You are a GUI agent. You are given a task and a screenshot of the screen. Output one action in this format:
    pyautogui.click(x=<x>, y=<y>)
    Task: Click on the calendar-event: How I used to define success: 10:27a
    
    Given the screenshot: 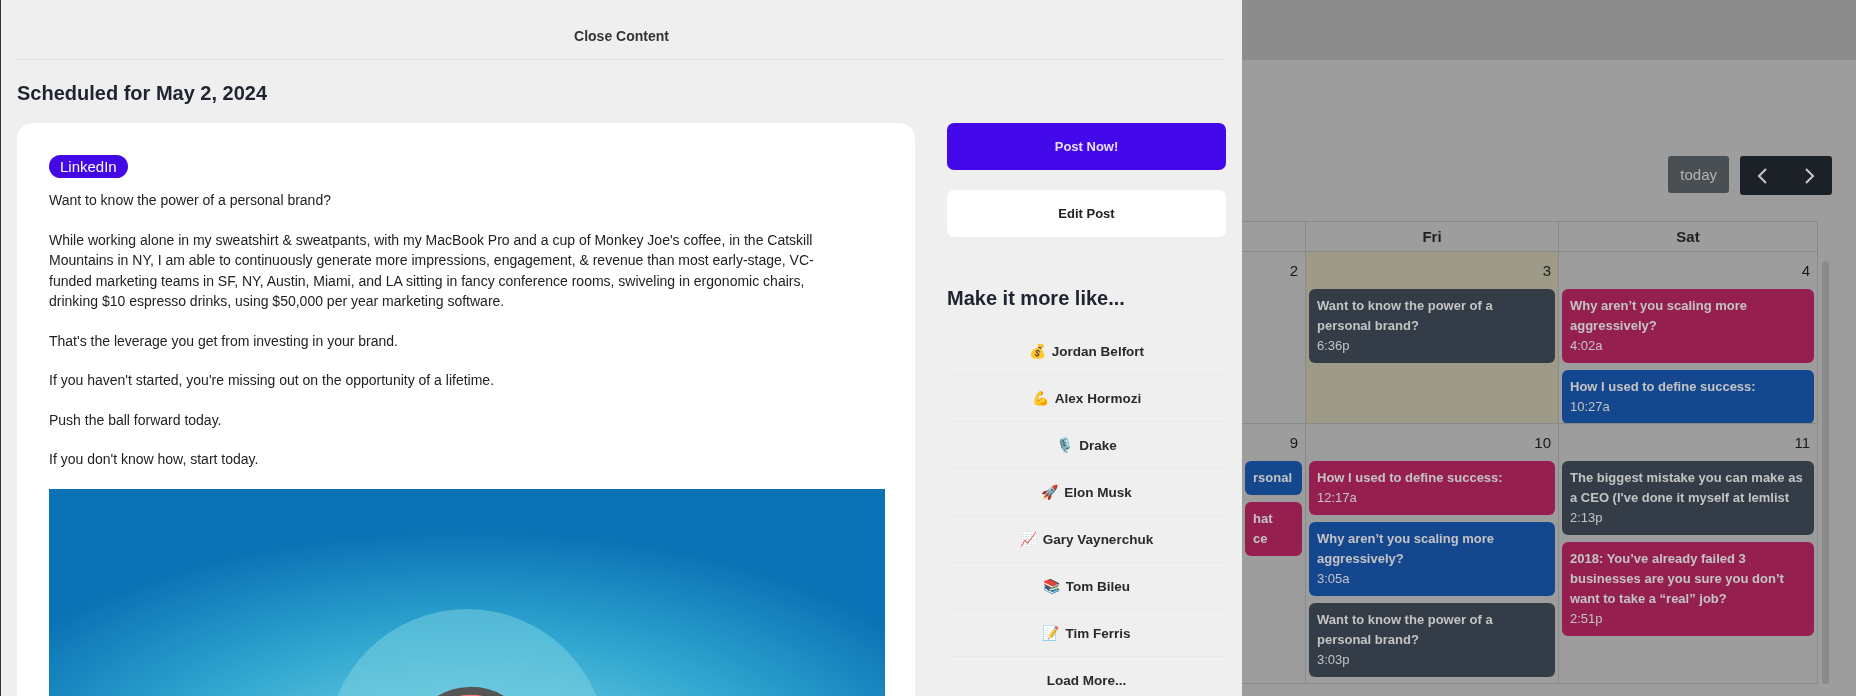 What is the action you would take?
    pyautogui.click(x=1688, y=396)
    